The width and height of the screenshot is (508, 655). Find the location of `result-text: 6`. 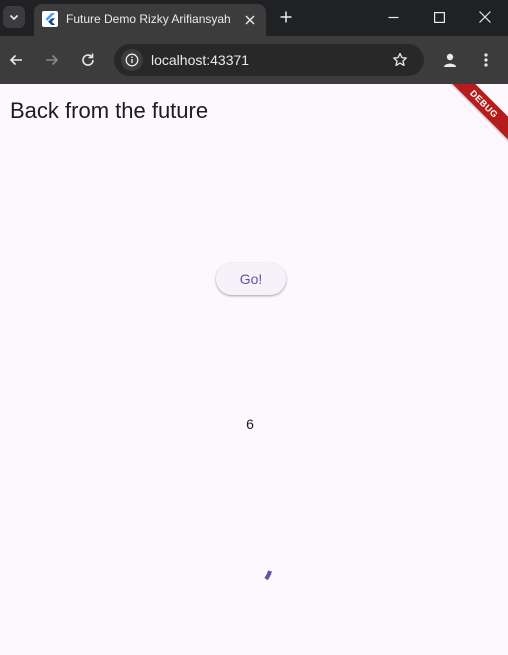

result-text: 6 is located at coordinates (250, 424).